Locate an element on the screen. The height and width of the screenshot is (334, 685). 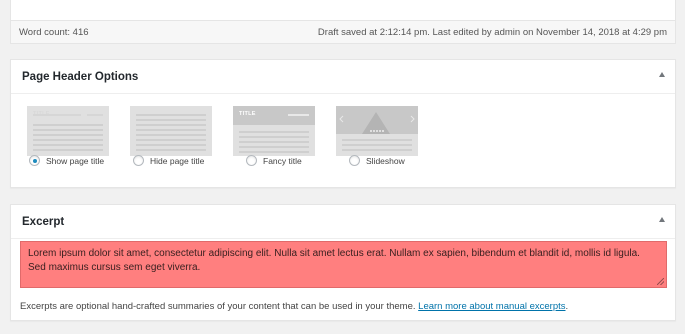
page-header-options-title: Page Header Options is located at coordinates (80, 76).